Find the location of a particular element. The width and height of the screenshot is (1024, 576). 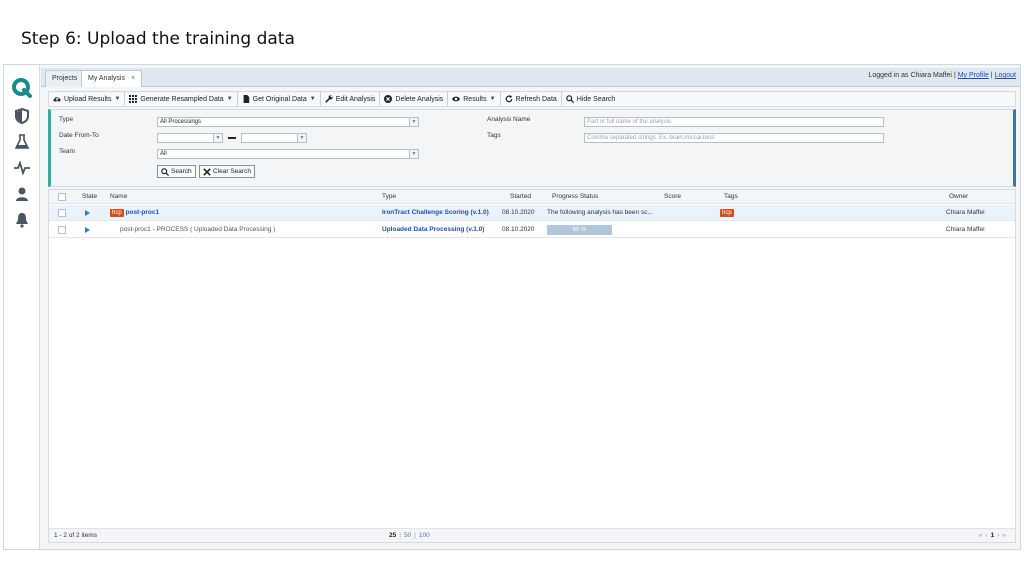

wrench-icon is located at coordinates (328, 99).